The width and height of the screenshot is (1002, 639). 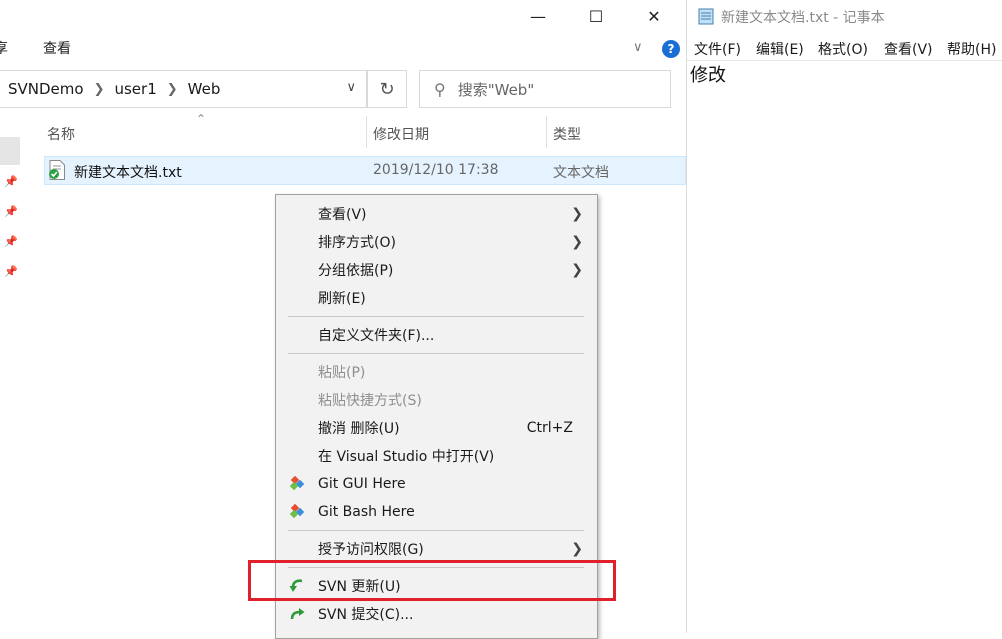 I want to click on refresh-icon: ↻, so click(x=387, y=89).